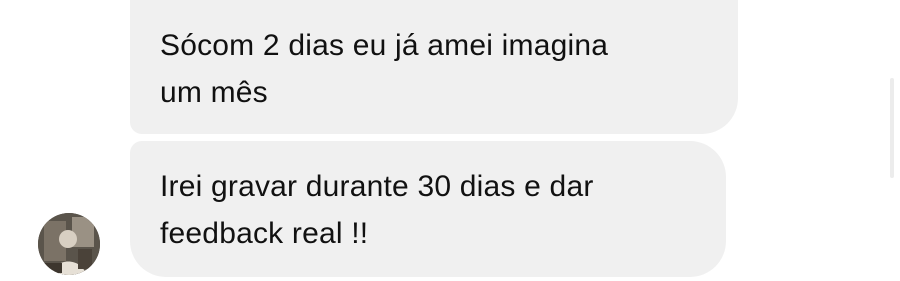 This screenshot has width=900, height=281. What do you see at coordinates (384, 45) in the screenshot?
I see `message-text-line: Sócom 2 dias eu já amei imagina` at bounding box center [384, 45].